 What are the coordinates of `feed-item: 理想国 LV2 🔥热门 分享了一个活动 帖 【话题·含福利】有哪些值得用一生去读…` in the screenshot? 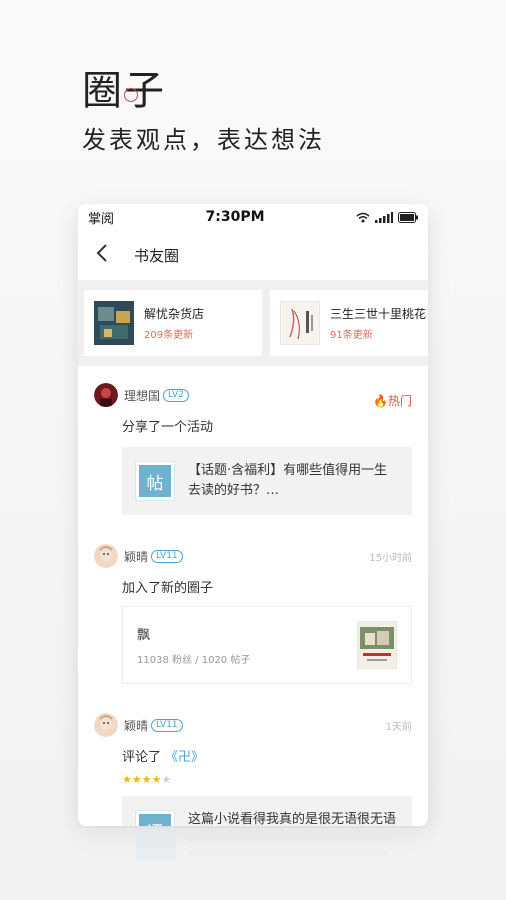 It's located at (253, 440).